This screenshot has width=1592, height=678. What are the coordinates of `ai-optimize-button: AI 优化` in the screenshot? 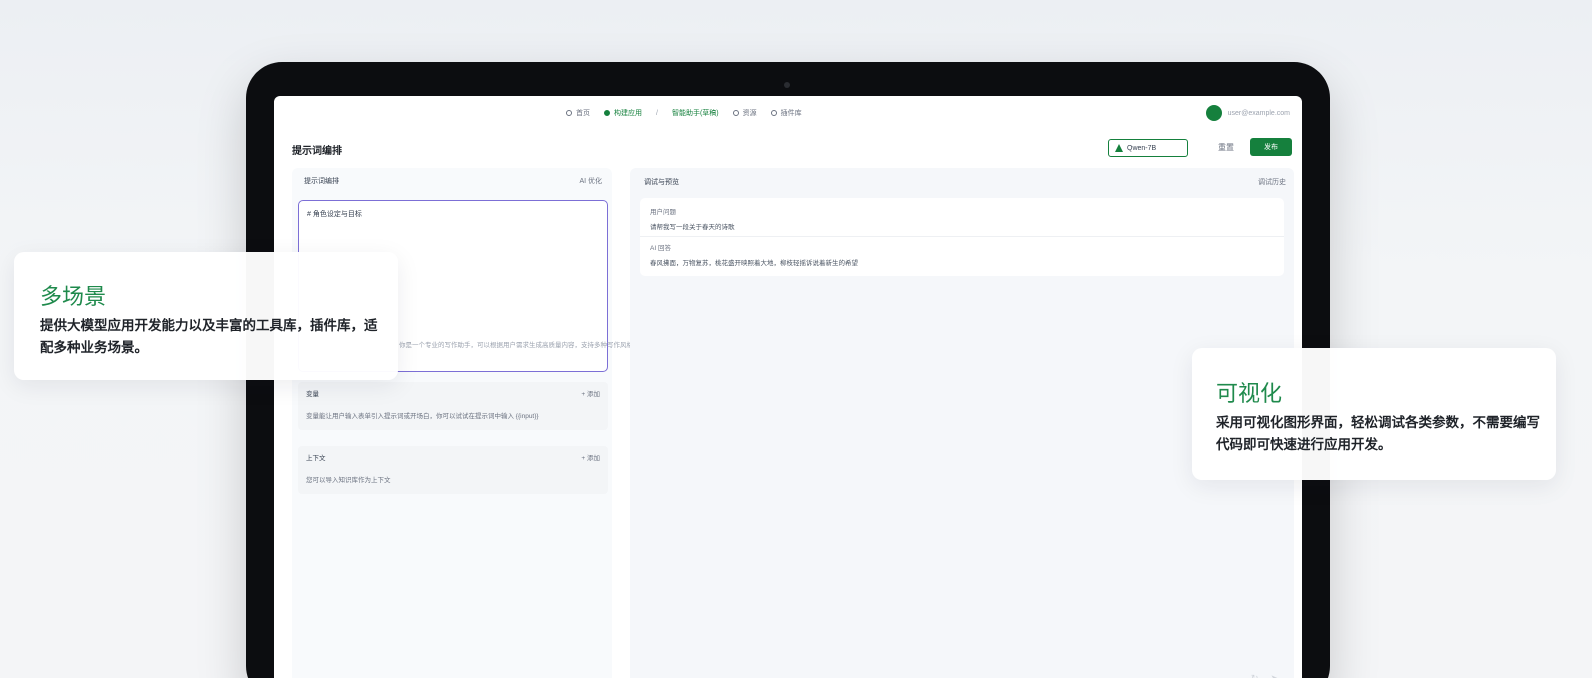 It's located at (590, 181).